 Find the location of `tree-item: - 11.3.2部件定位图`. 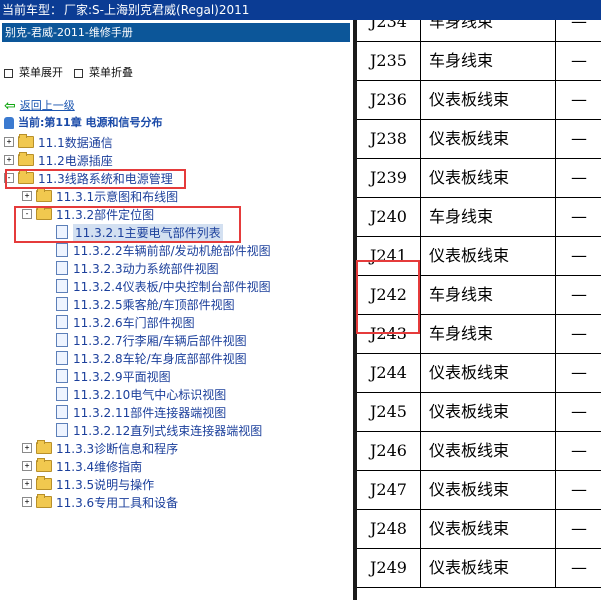

tree-item: - 11.3.2部件定位图 is located at coordinates (88, 214).